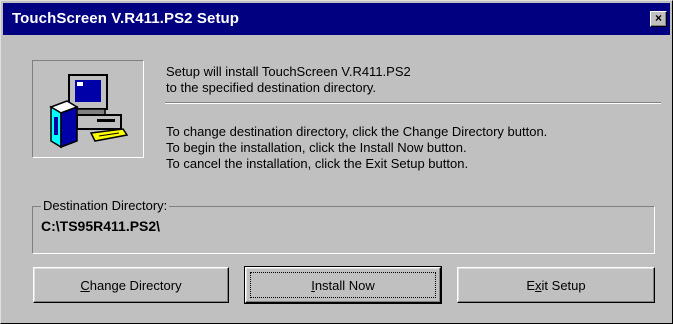 This screenshot has width=673, height=324. I want to click on close-button: ×, so click(658, 19).